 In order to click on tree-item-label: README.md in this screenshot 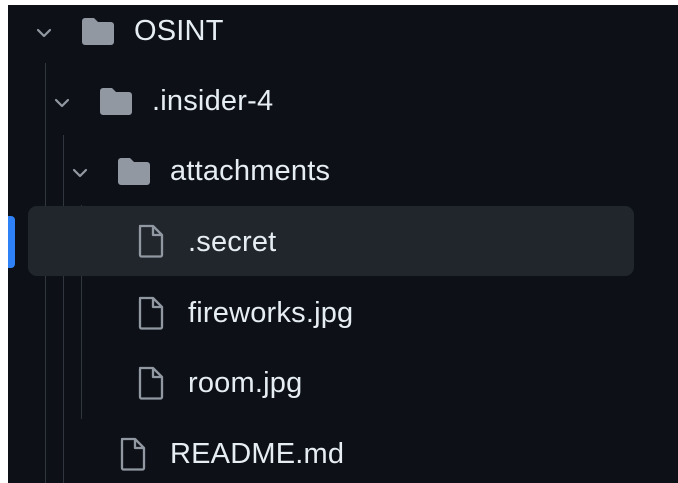, I will do `click(257, 454)`.